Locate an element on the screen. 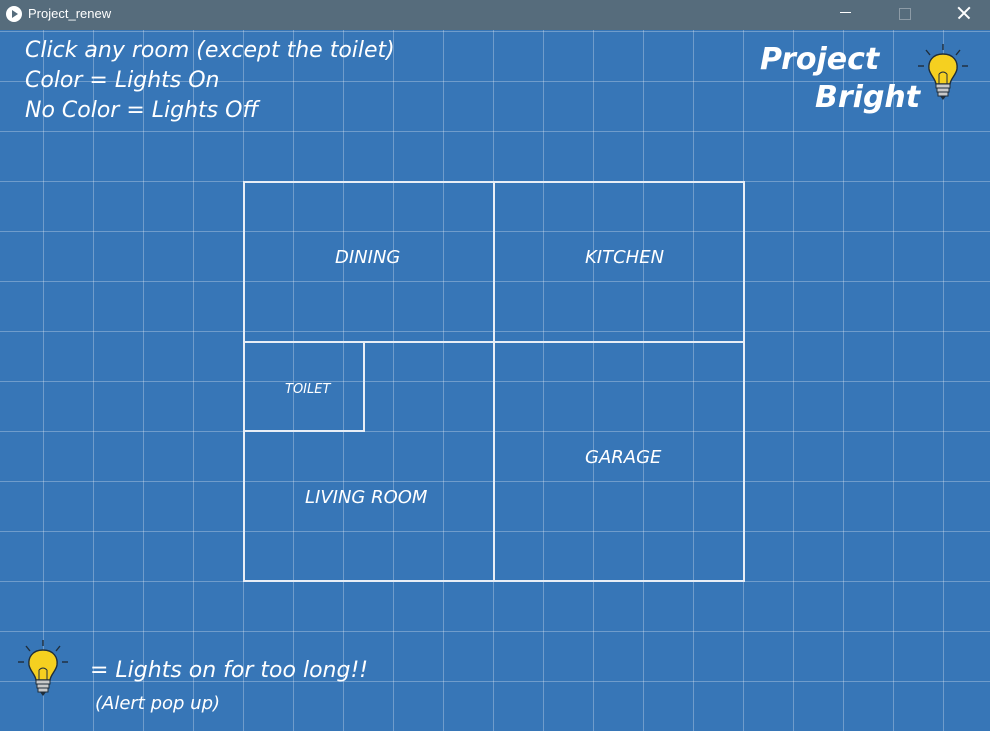 The width and height of the screenshot is (990, 731). minimize-button is located at coordinates (845, 15).